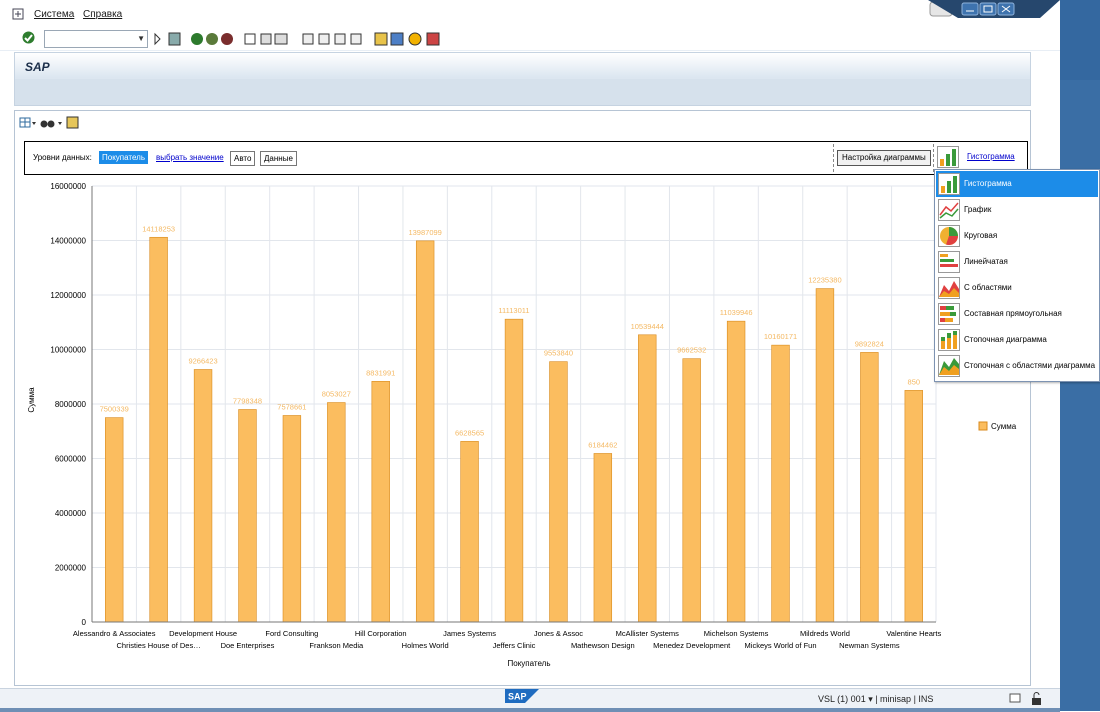 The width and height of the screenshot is (1100, 712). I want to click on binoculars-icon, so click(47, 124).